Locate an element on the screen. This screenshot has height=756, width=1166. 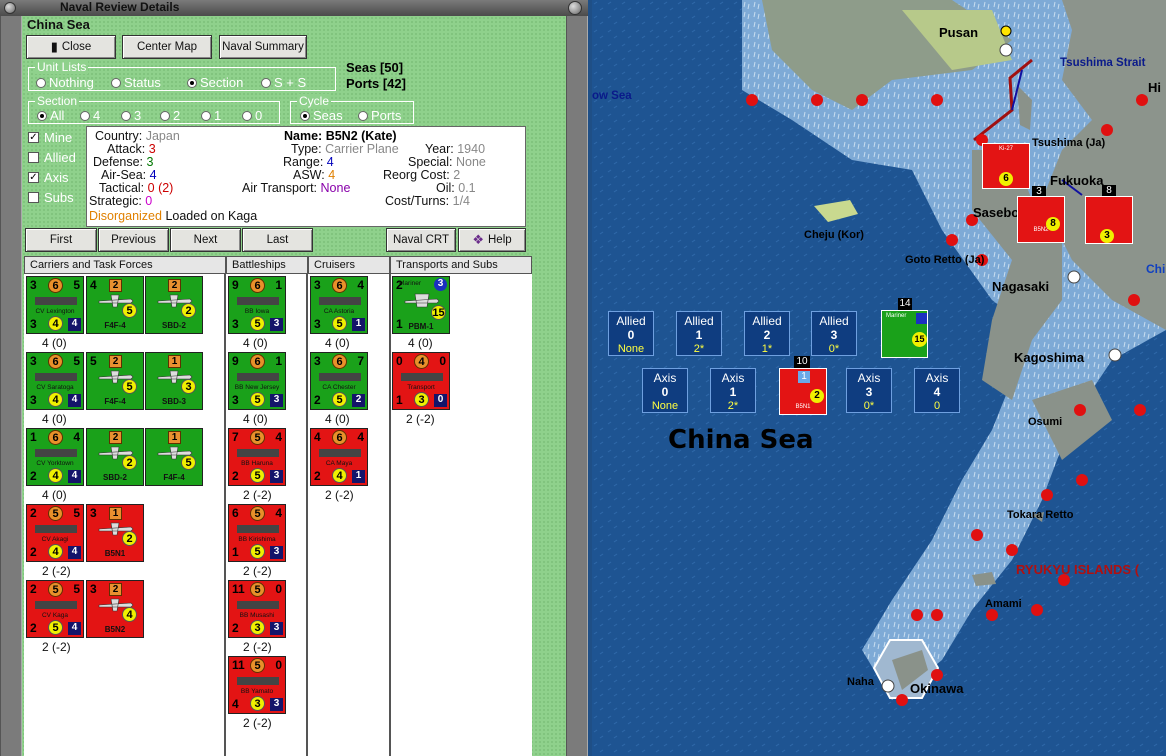
plane-counter: 3 2 B5N2 4 is located at coordinates (115, 609).